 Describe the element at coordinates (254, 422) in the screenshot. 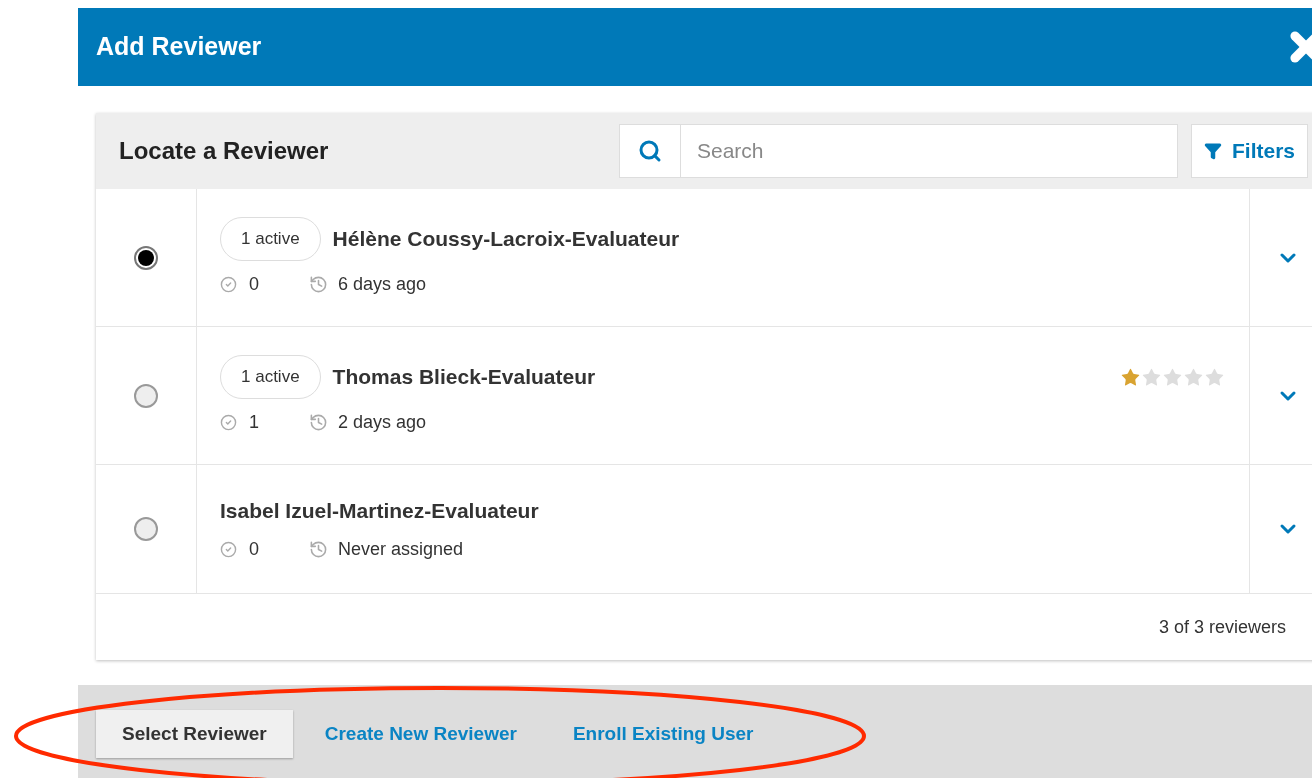

I see `completed-count: 1` at that location.